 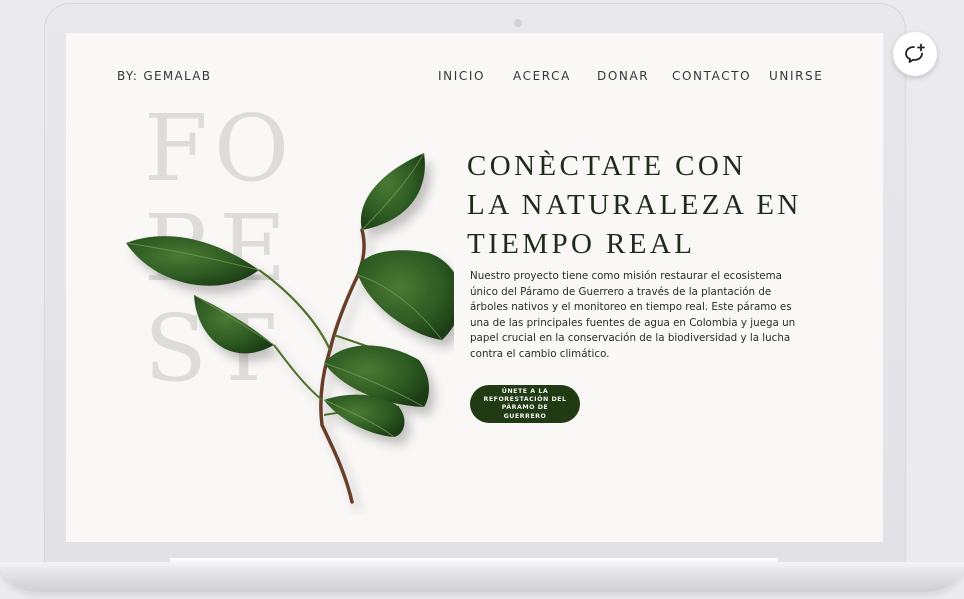 I want to click on nav-item-unirse: UNIRSE, so click(x=796, y=76).